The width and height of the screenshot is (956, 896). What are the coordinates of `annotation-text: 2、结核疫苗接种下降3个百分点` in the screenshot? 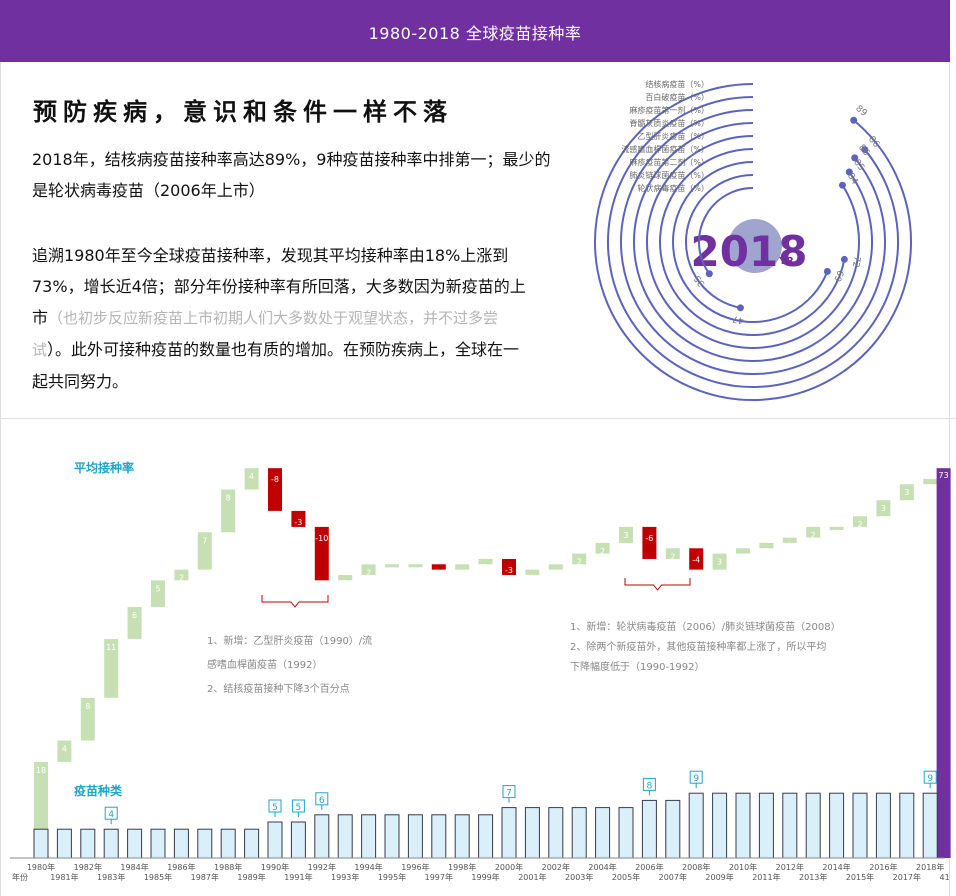 It's located at (278, 688).